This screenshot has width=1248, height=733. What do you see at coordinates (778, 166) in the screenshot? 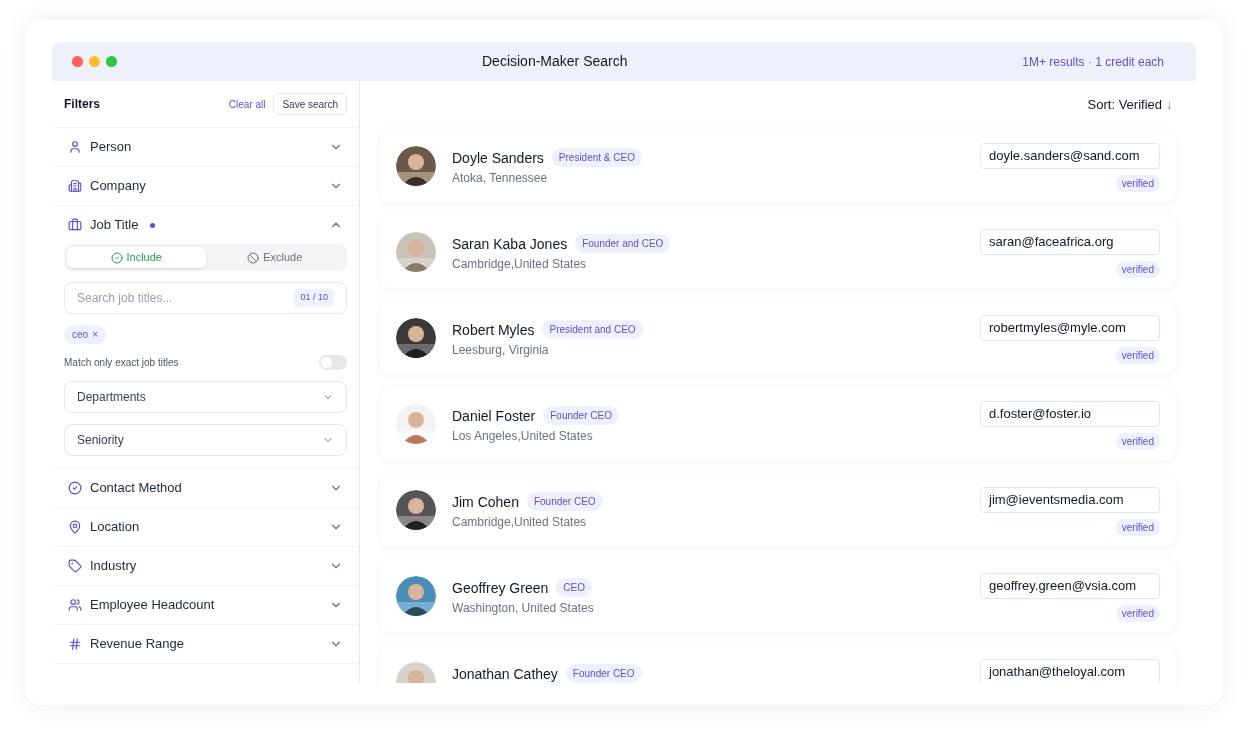
I see `person-card: Doyle Sanders President & CEO Atoka, Tennessee doyle.sanders@sand.com verified` at bounding box center [778, 166].